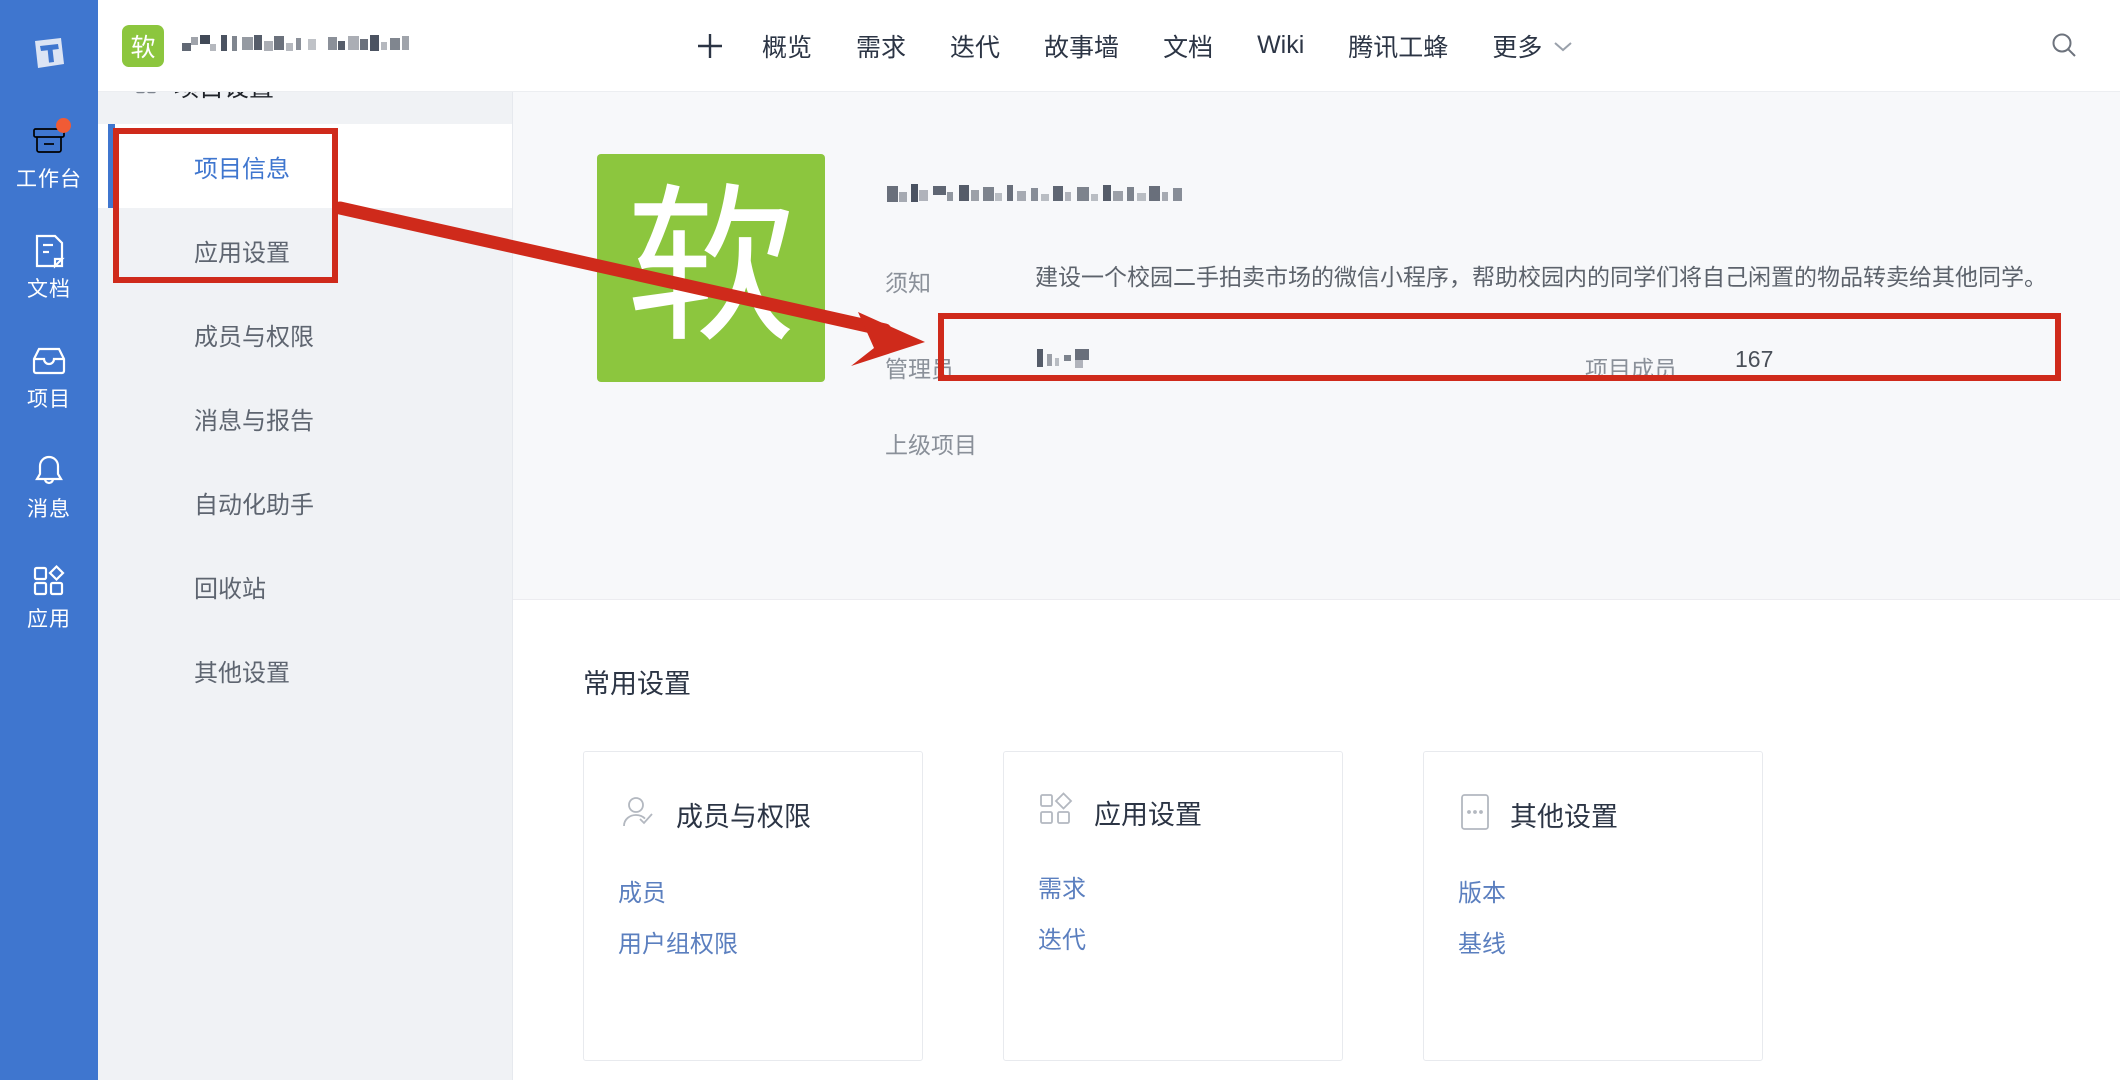  Describe the element at coordinates (242, 253) in the screenshot. I see `sidebar-item-label: 应用设置` at that location.